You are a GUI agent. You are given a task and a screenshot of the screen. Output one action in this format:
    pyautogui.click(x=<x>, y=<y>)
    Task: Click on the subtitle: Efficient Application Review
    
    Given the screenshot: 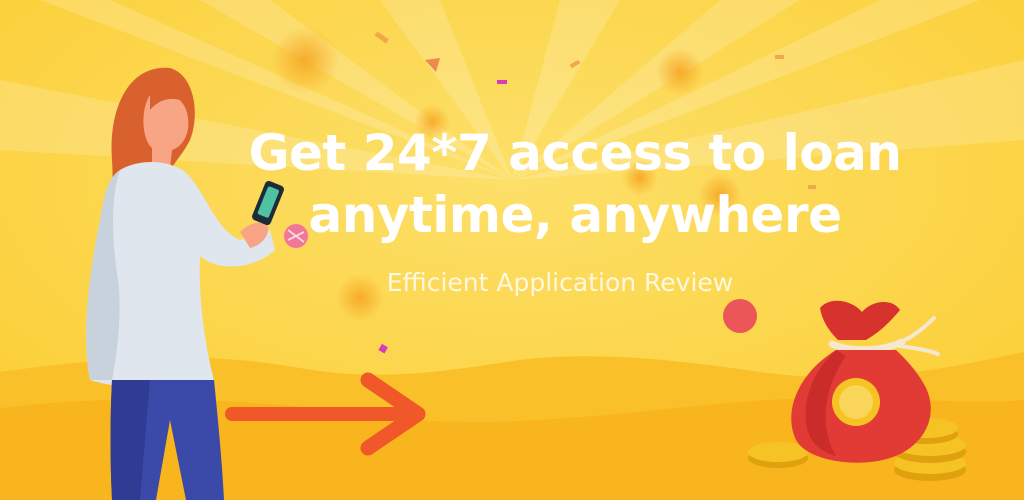 What is the action you would take?
    pyautogui.click(x=560, y=282)
    